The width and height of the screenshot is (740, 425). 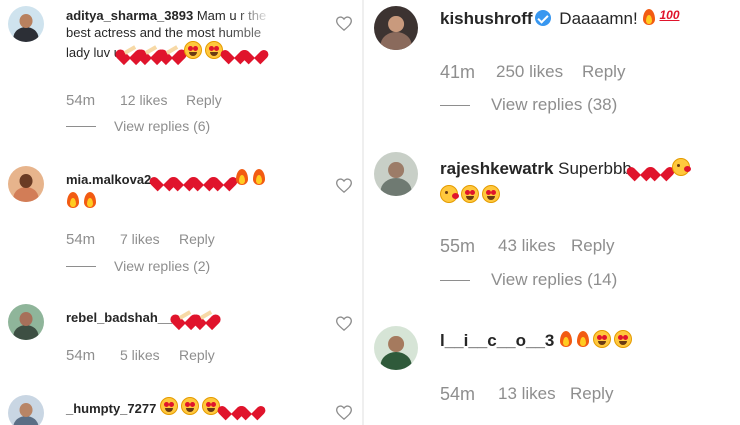 I want to click on comment-likes: 13 likes, so click(x=527, y=394).